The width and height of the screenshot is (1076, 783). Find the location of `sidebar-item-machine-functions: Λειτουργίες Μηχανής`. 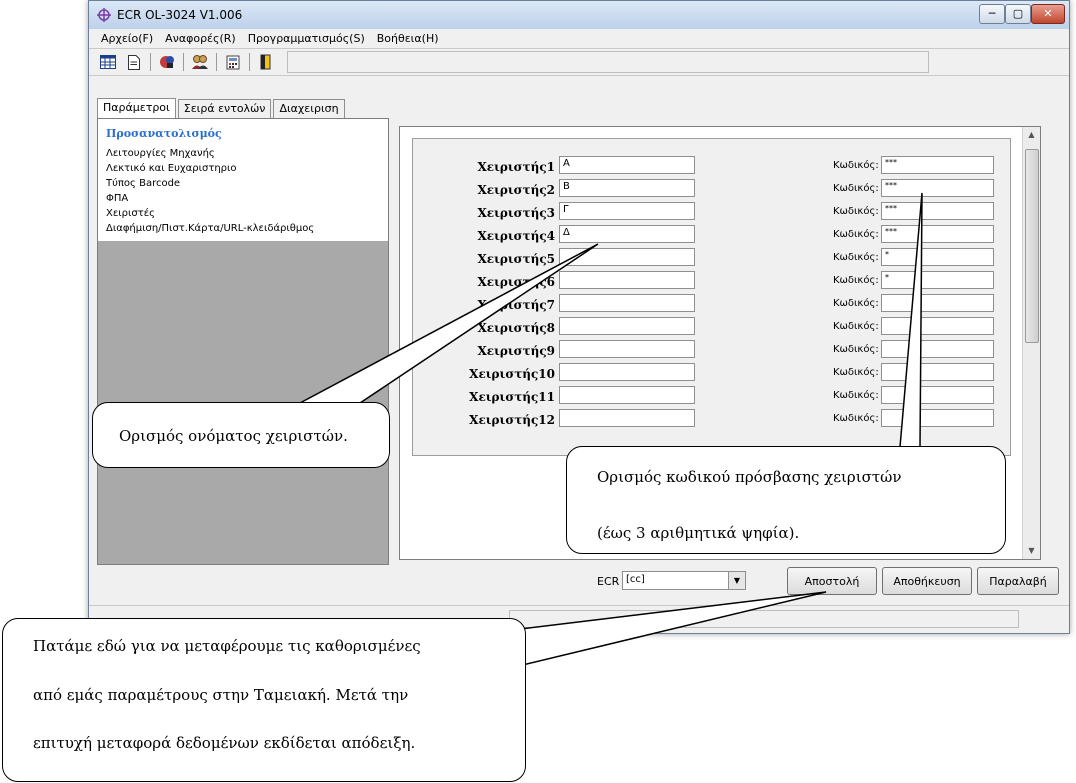

sidebar-item-machine-functions: Λειτουργίες Μηχανής is located at coordinates (243, 153).